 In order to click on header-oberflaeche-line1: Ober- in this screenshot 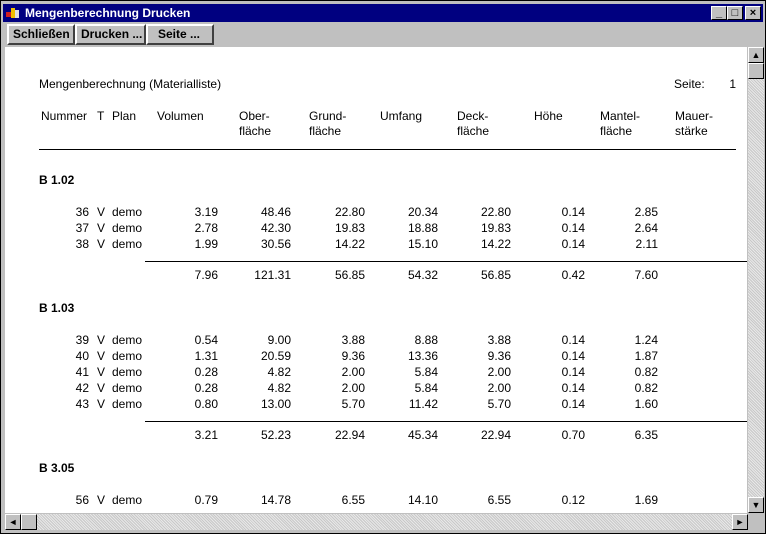, I will do `click(254, 116)`.